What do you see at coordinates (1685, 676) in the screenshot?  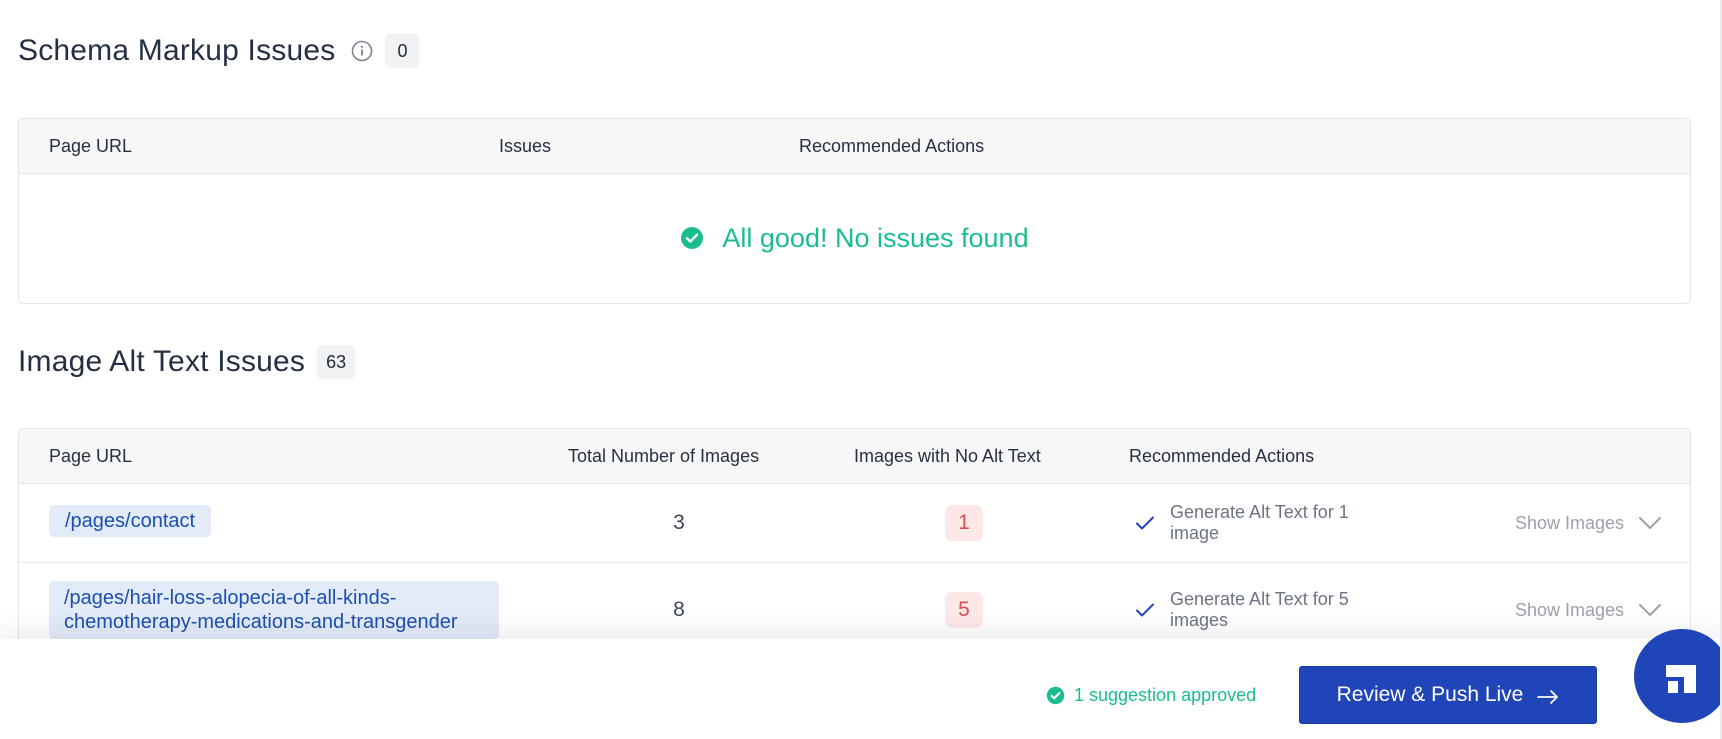 I see `app-logo-icon` at bounding box center [1685, 676].